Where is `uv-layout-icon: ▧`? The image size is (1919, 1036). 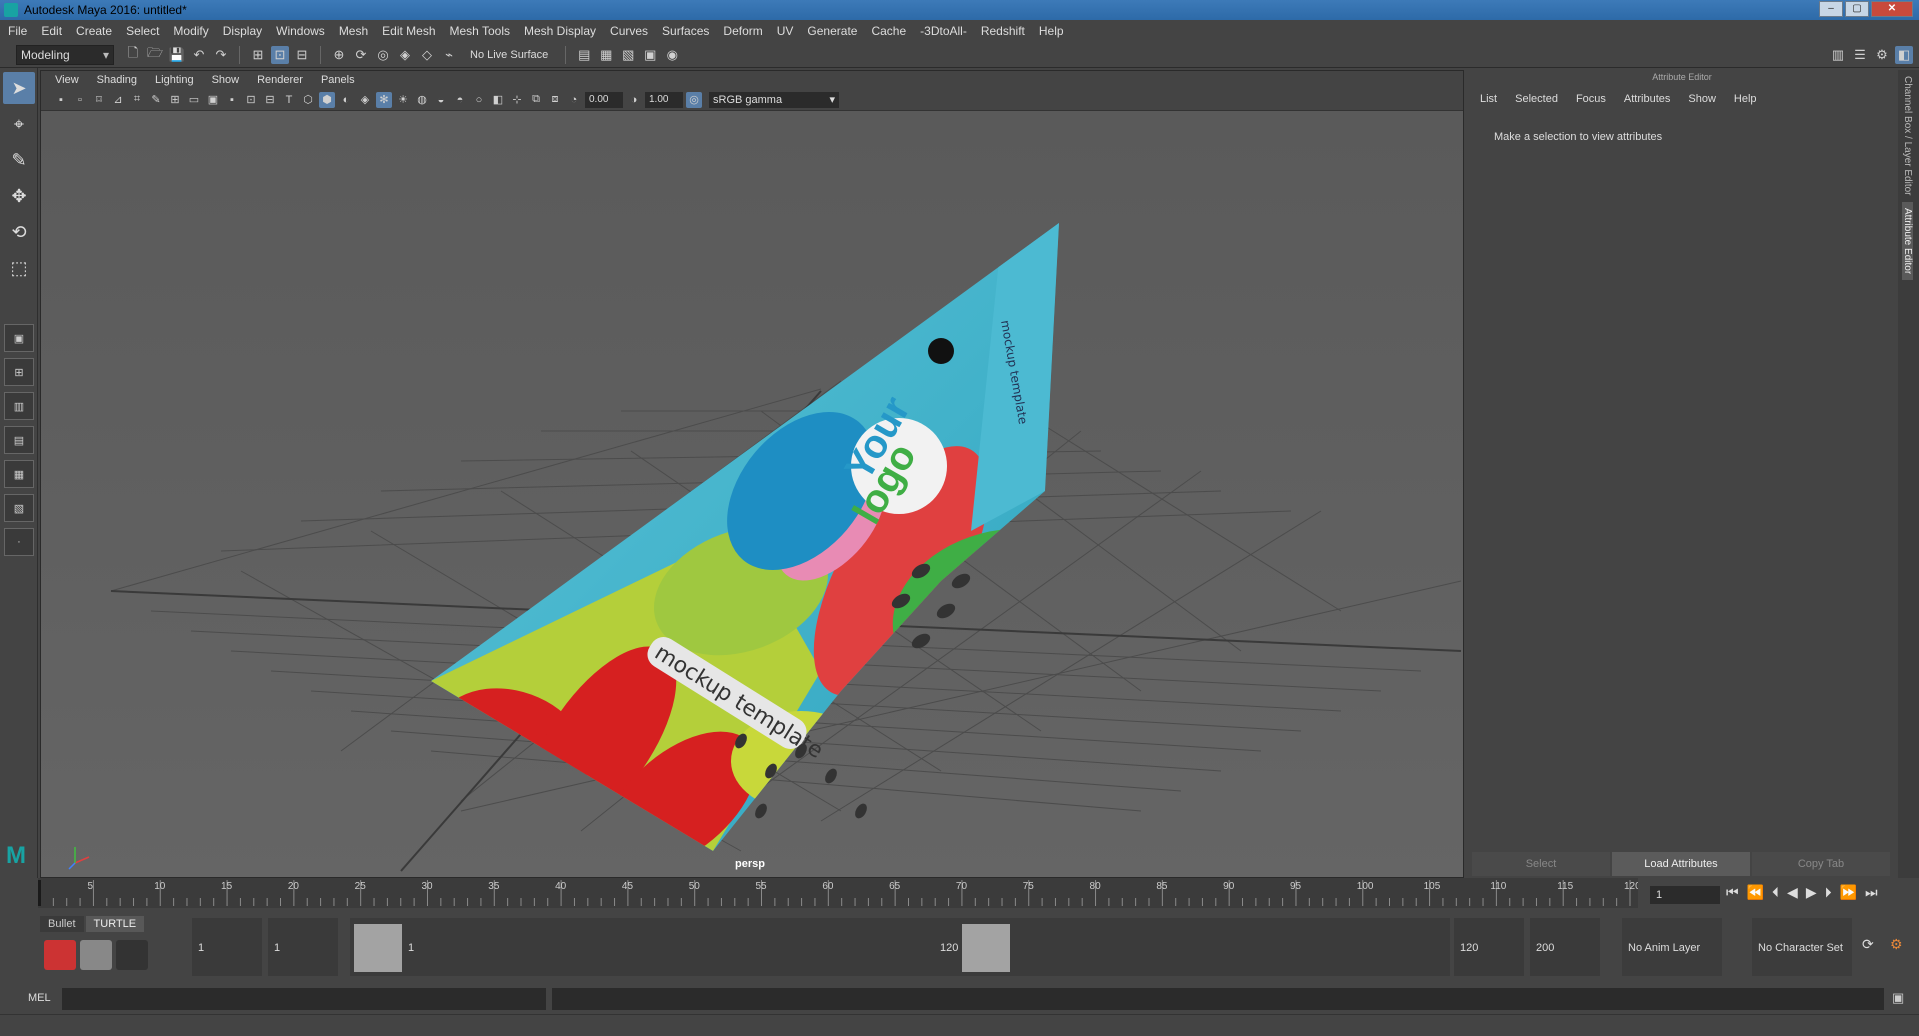
uv-layout-icon: ▧ is located at coordinates (19, 508).